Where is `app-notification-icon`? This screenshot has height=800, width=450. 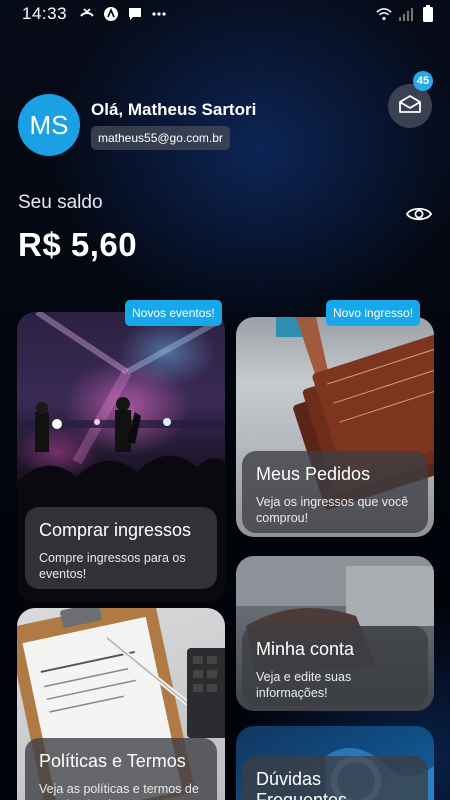 app-notification-icon is located at coordinates (111, 14).